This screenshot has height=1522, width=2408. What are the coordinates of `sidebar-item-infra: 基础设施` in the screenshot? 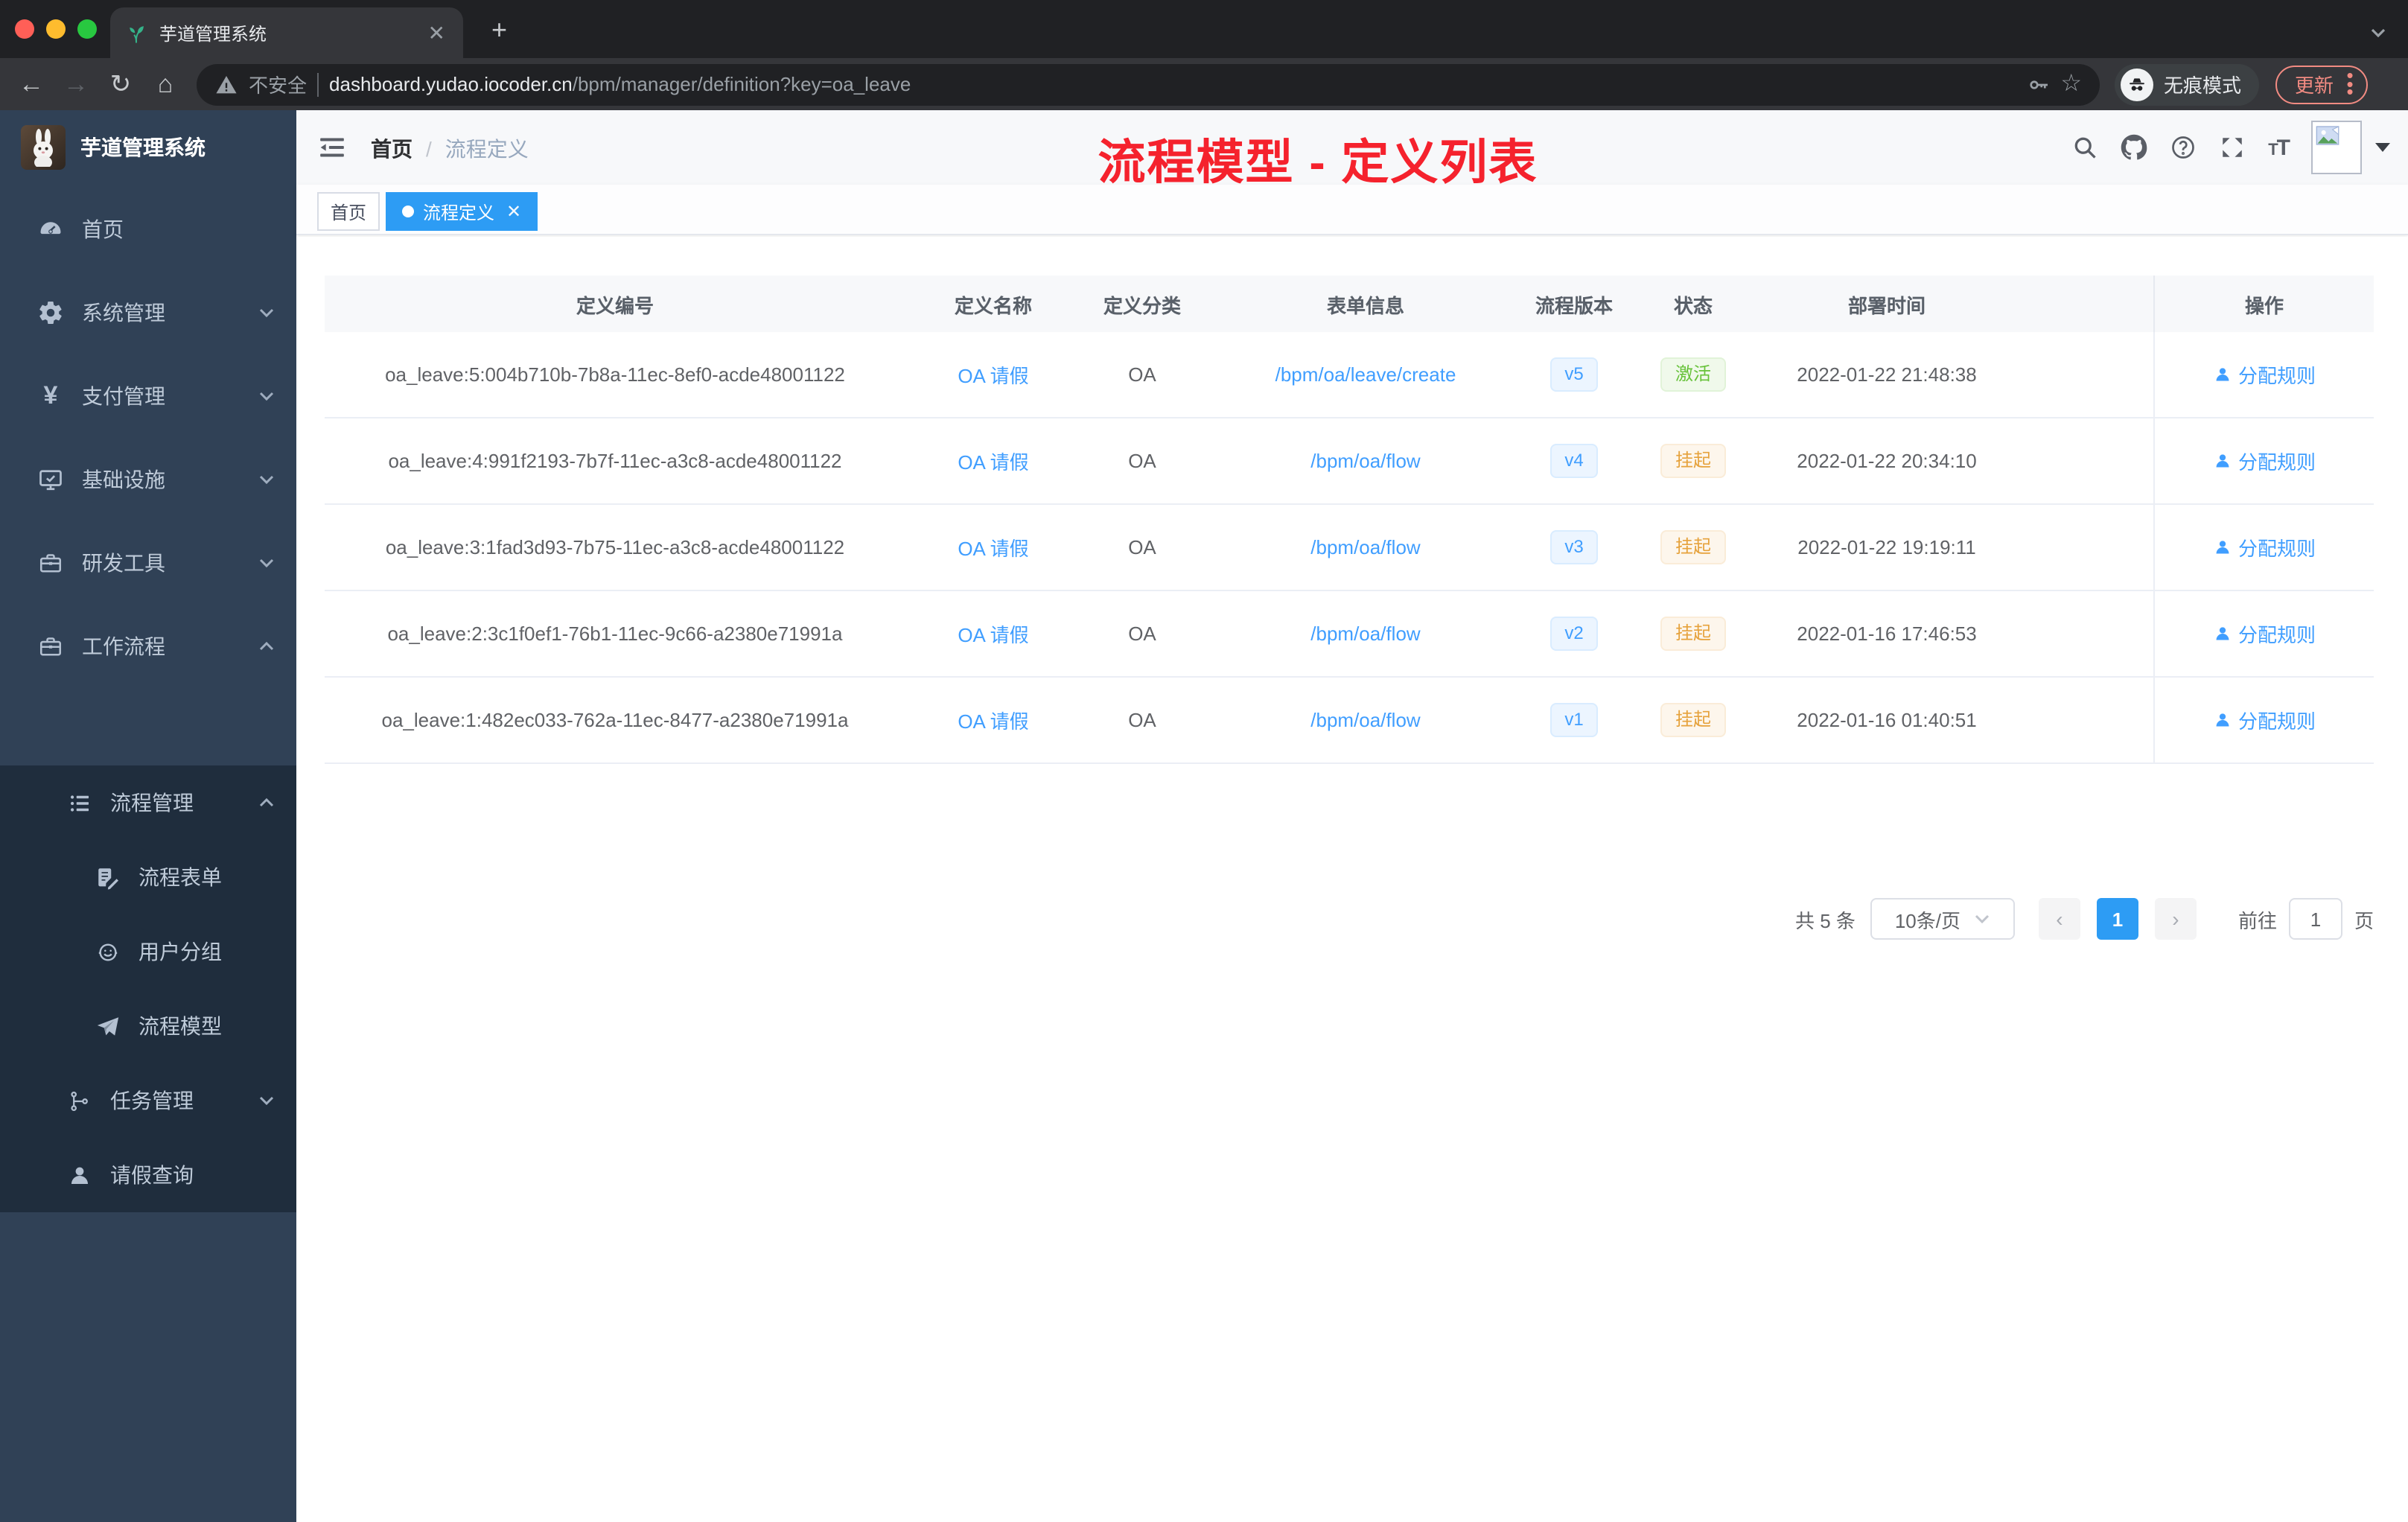 It's located at (148, 479).